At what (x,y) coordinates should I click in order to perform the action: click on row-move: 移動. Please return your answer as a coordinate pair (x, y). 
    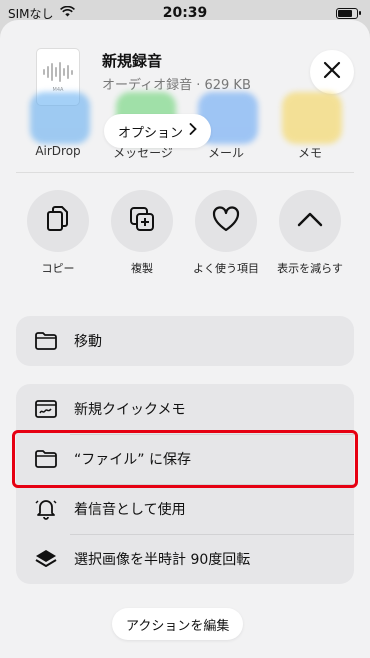
    Looking at the image, I should click on (185, 341).